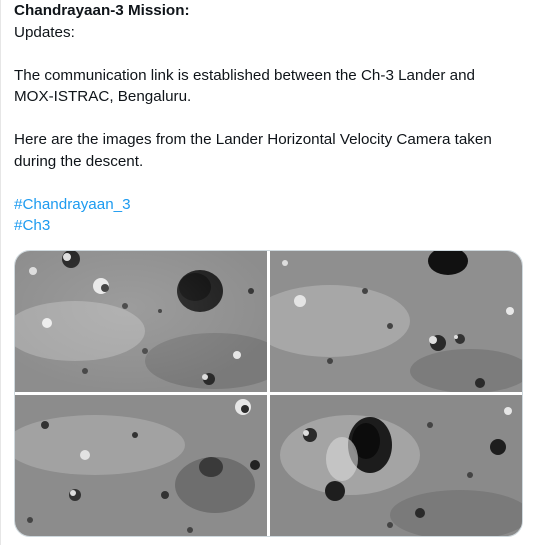 Image resolution: width=539 pixels, height=545 pixels. I want to click on post-title: Chandrayaan-3 Mission:, so click(102, 10).